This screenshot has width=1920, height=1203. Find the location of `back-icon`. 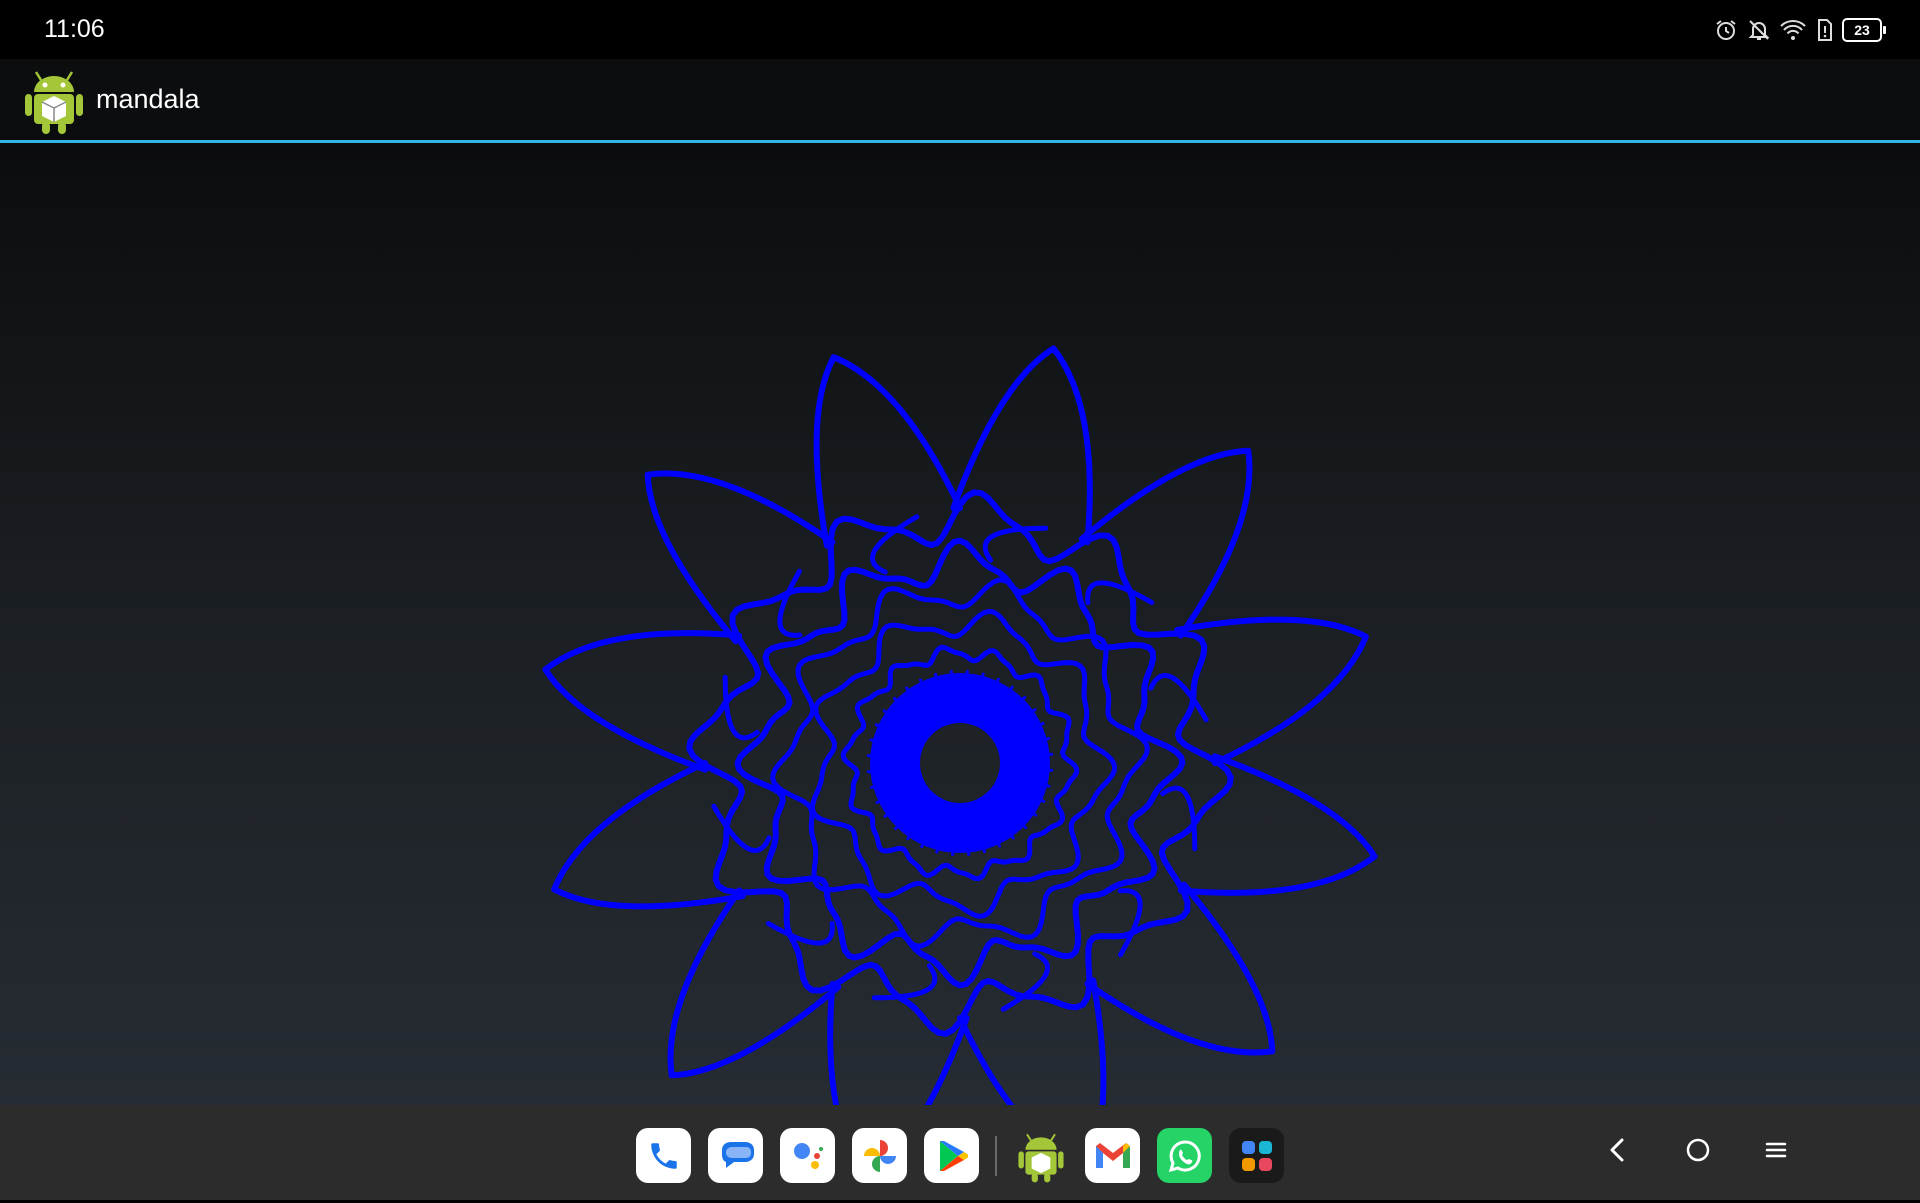

back-icon is located at coordinates (1618, 1152).